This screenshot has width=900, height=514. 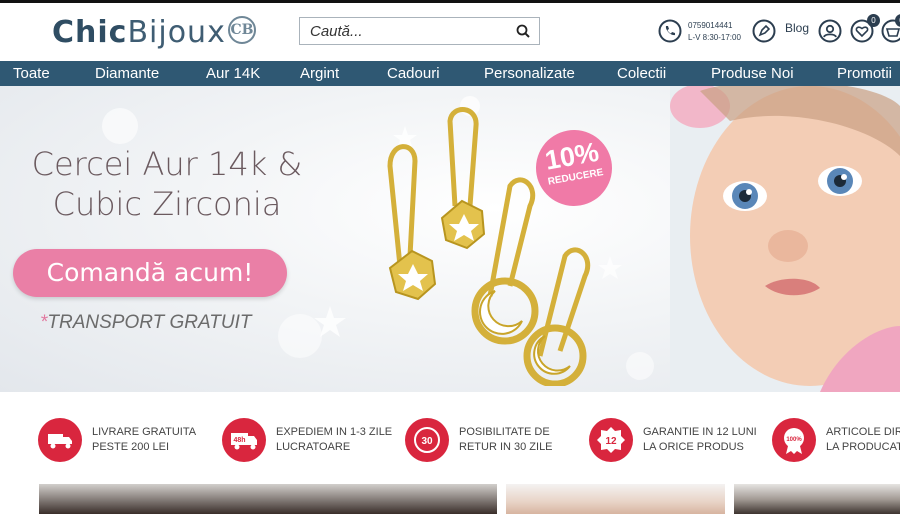 I want to click on search-box, so click(x=419, y=31).